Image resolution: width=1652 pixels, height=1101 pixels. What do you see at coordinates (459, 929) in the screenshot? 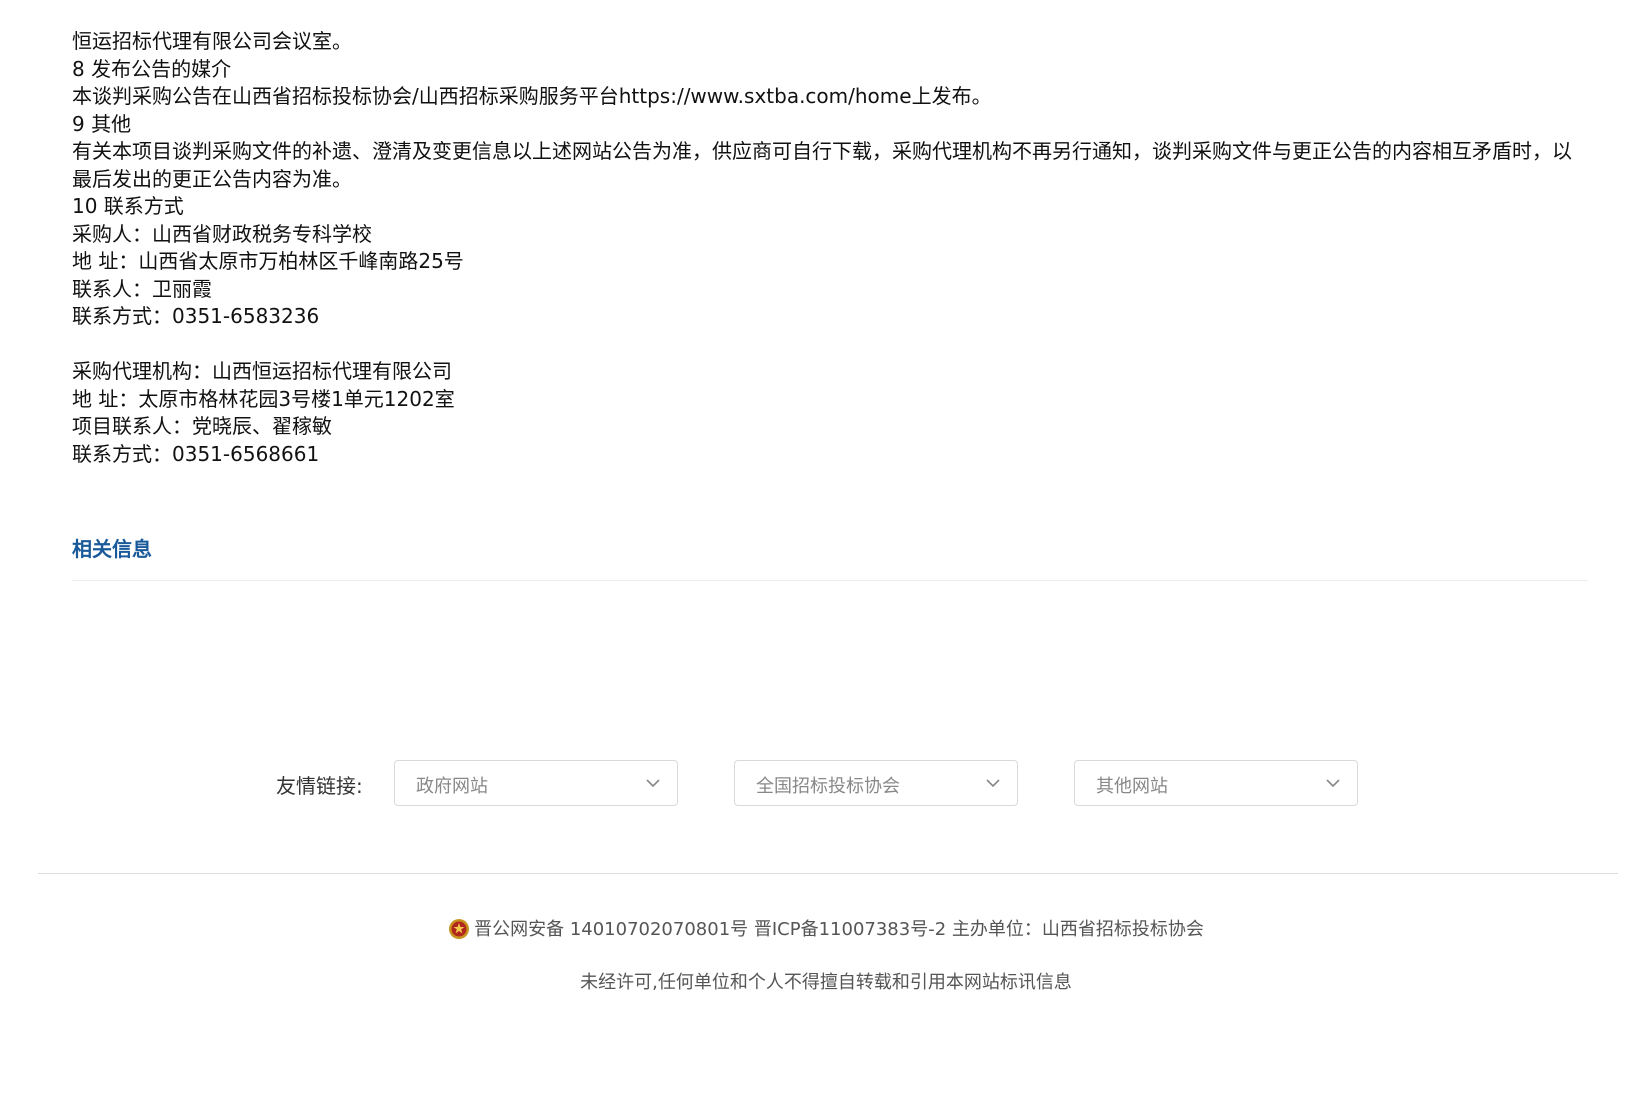
I see `police-badge-icon` at bounding box center [459, 929].